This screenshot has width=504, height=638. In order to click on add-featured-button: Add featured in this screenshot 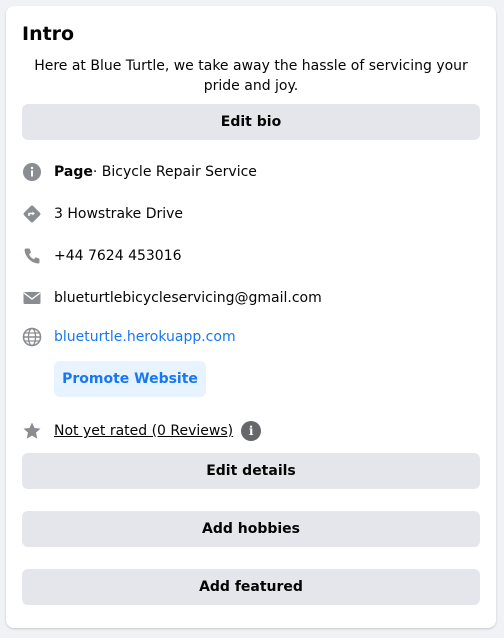, I will do `click(251, 587)`.